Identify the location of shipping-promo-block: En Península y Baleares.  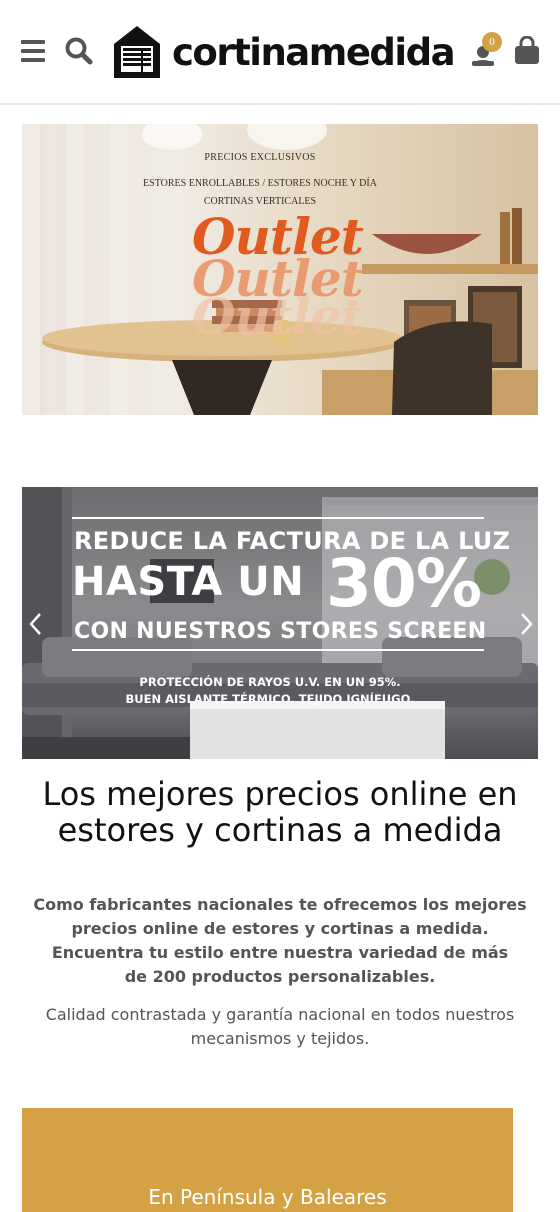
(267, 1160).